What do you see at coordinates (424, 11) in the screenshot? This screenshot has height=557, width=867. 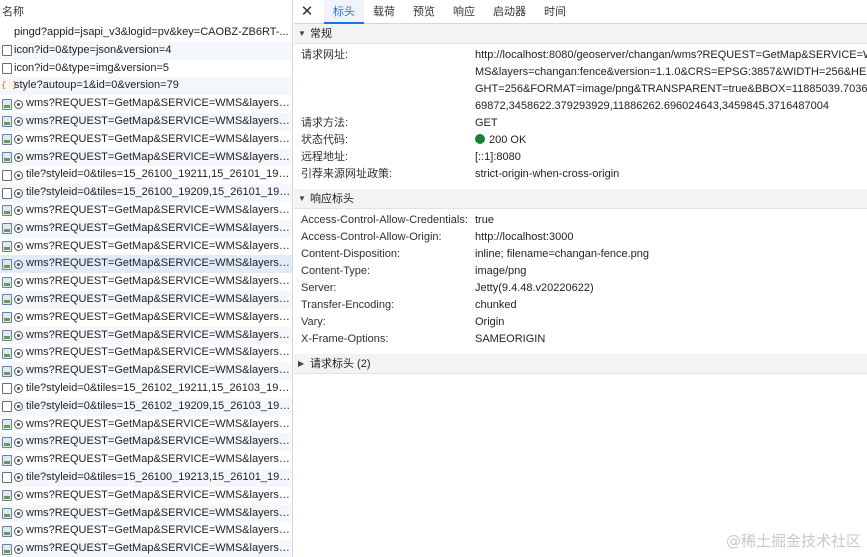 I see `tab-2: 预览` at bounding box center [424, 11].